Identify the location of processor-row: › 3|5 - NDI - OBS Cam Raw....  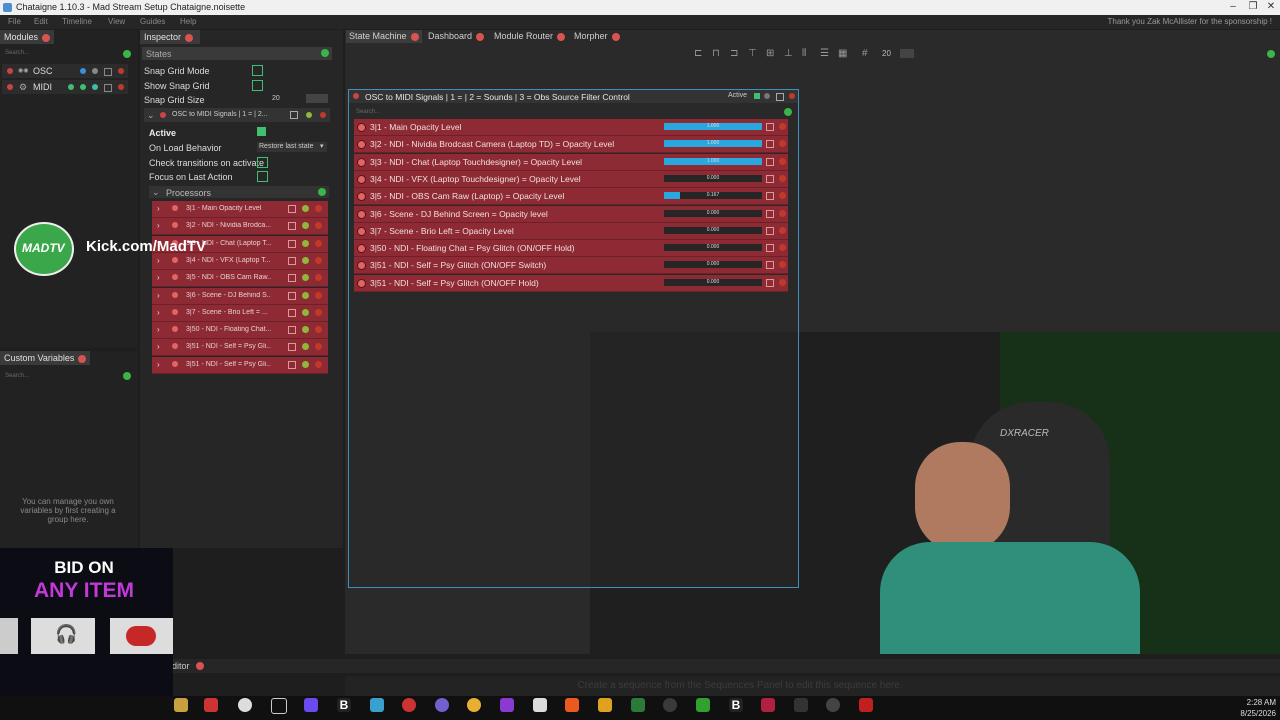
(240, 279).